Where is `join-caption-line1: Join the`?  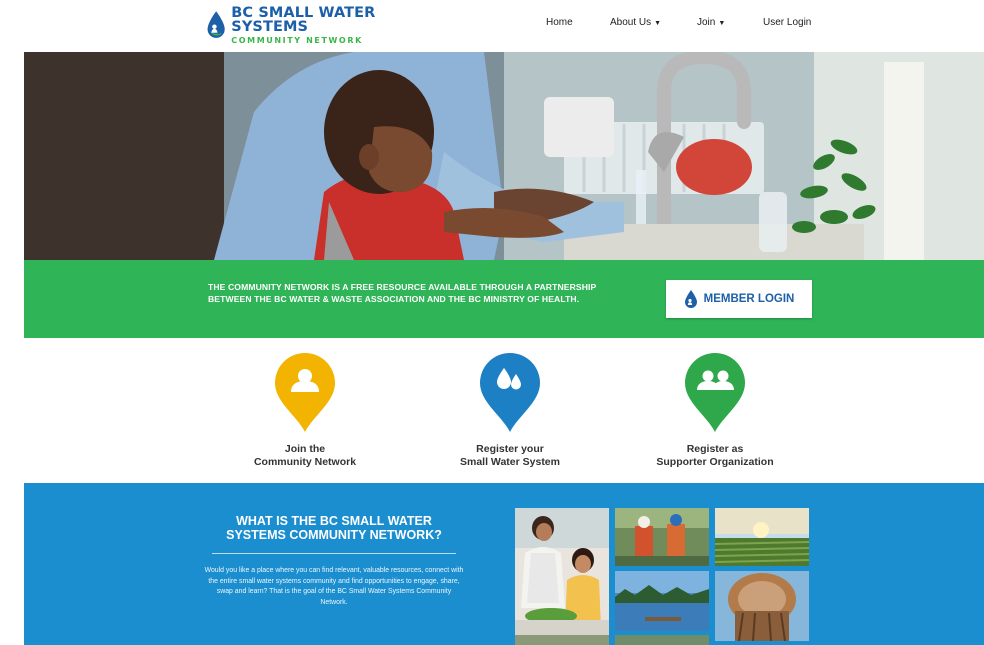
join-caption-line1: Join the is located at coordinates (305, 449).